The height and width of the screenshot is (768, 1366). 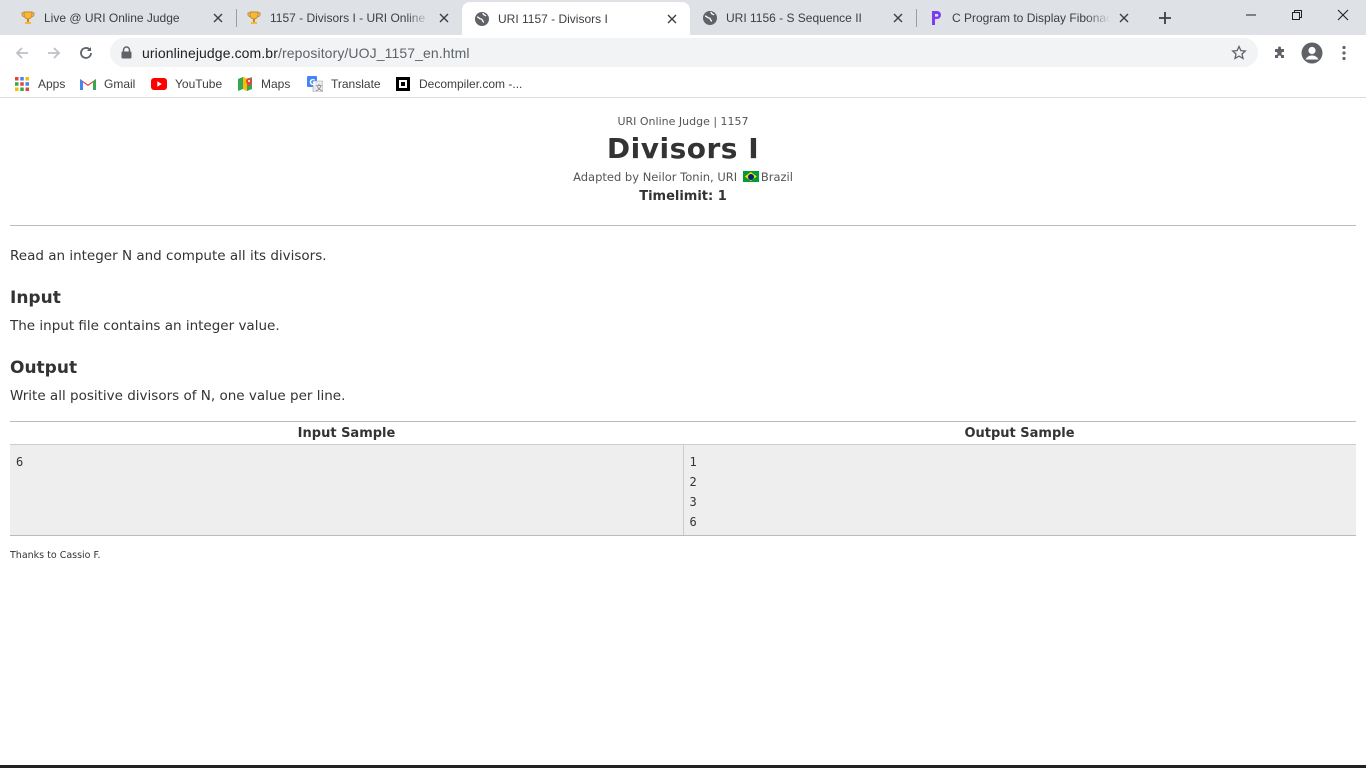 I want to click on bookmark-youtube: YouTube, so click(x=186, y=84).